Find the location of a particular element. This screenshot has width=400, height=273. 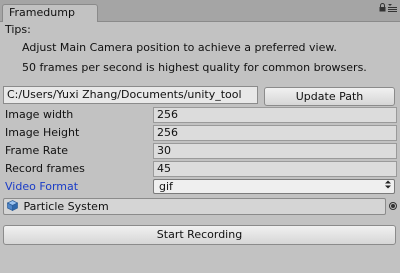

frame-rate-label: Frame Rate is located at coordinates (36, 150).